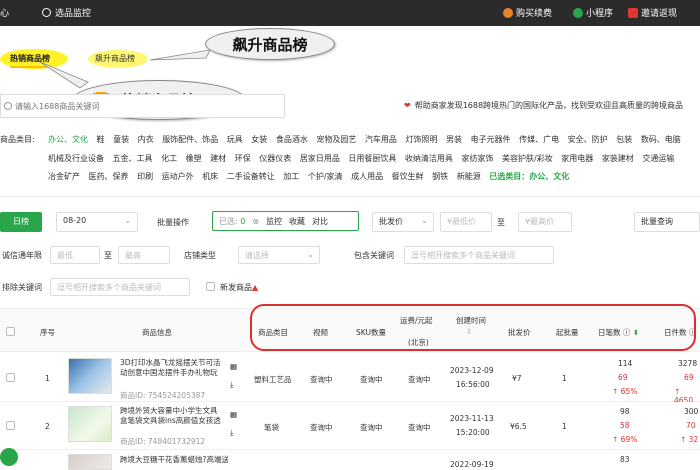 The height and width of the screenshot is (470, 700). Describe the element at coordinates (255, 221) in the screenshot. I see `clear-icon: ⊗` at that location.